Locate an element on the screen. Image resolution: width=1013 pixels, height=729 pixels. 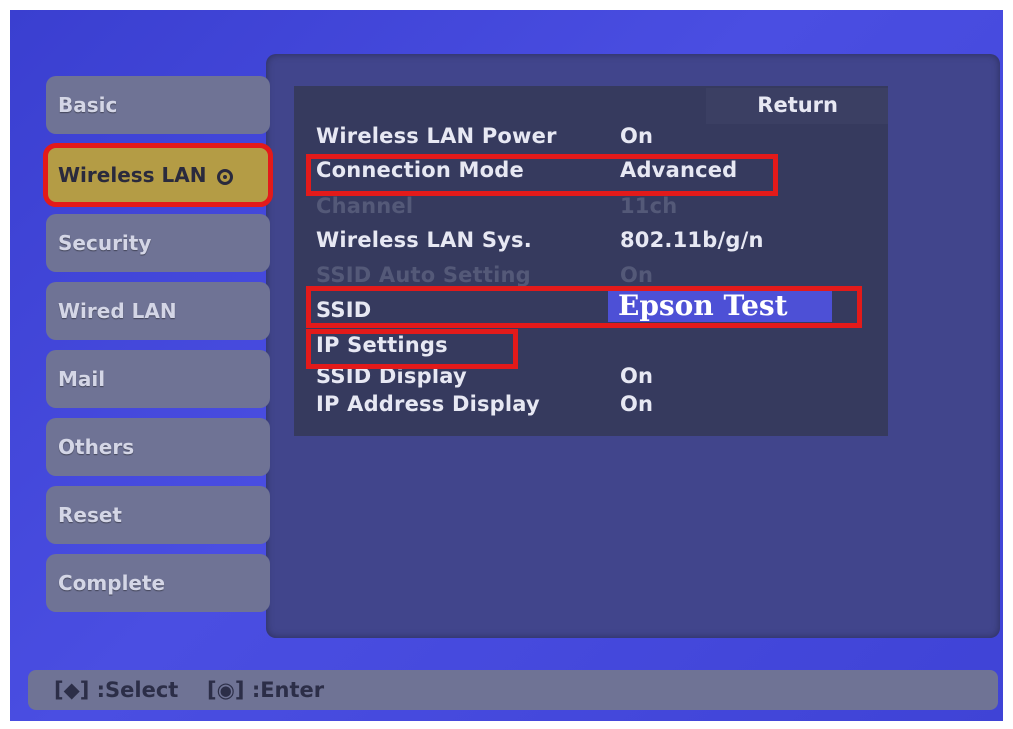
tab-reset: Reset is located at coordinates (158, 515).